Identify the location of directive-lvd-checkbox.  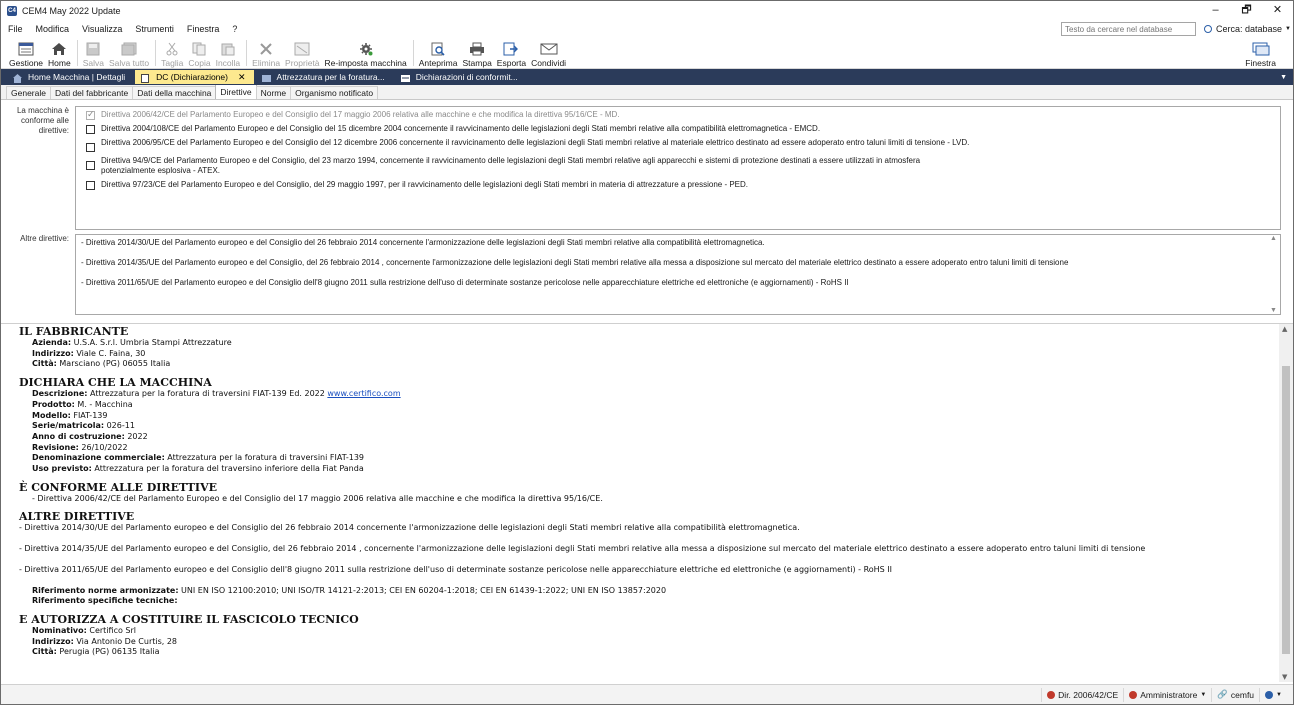
(90, 147).